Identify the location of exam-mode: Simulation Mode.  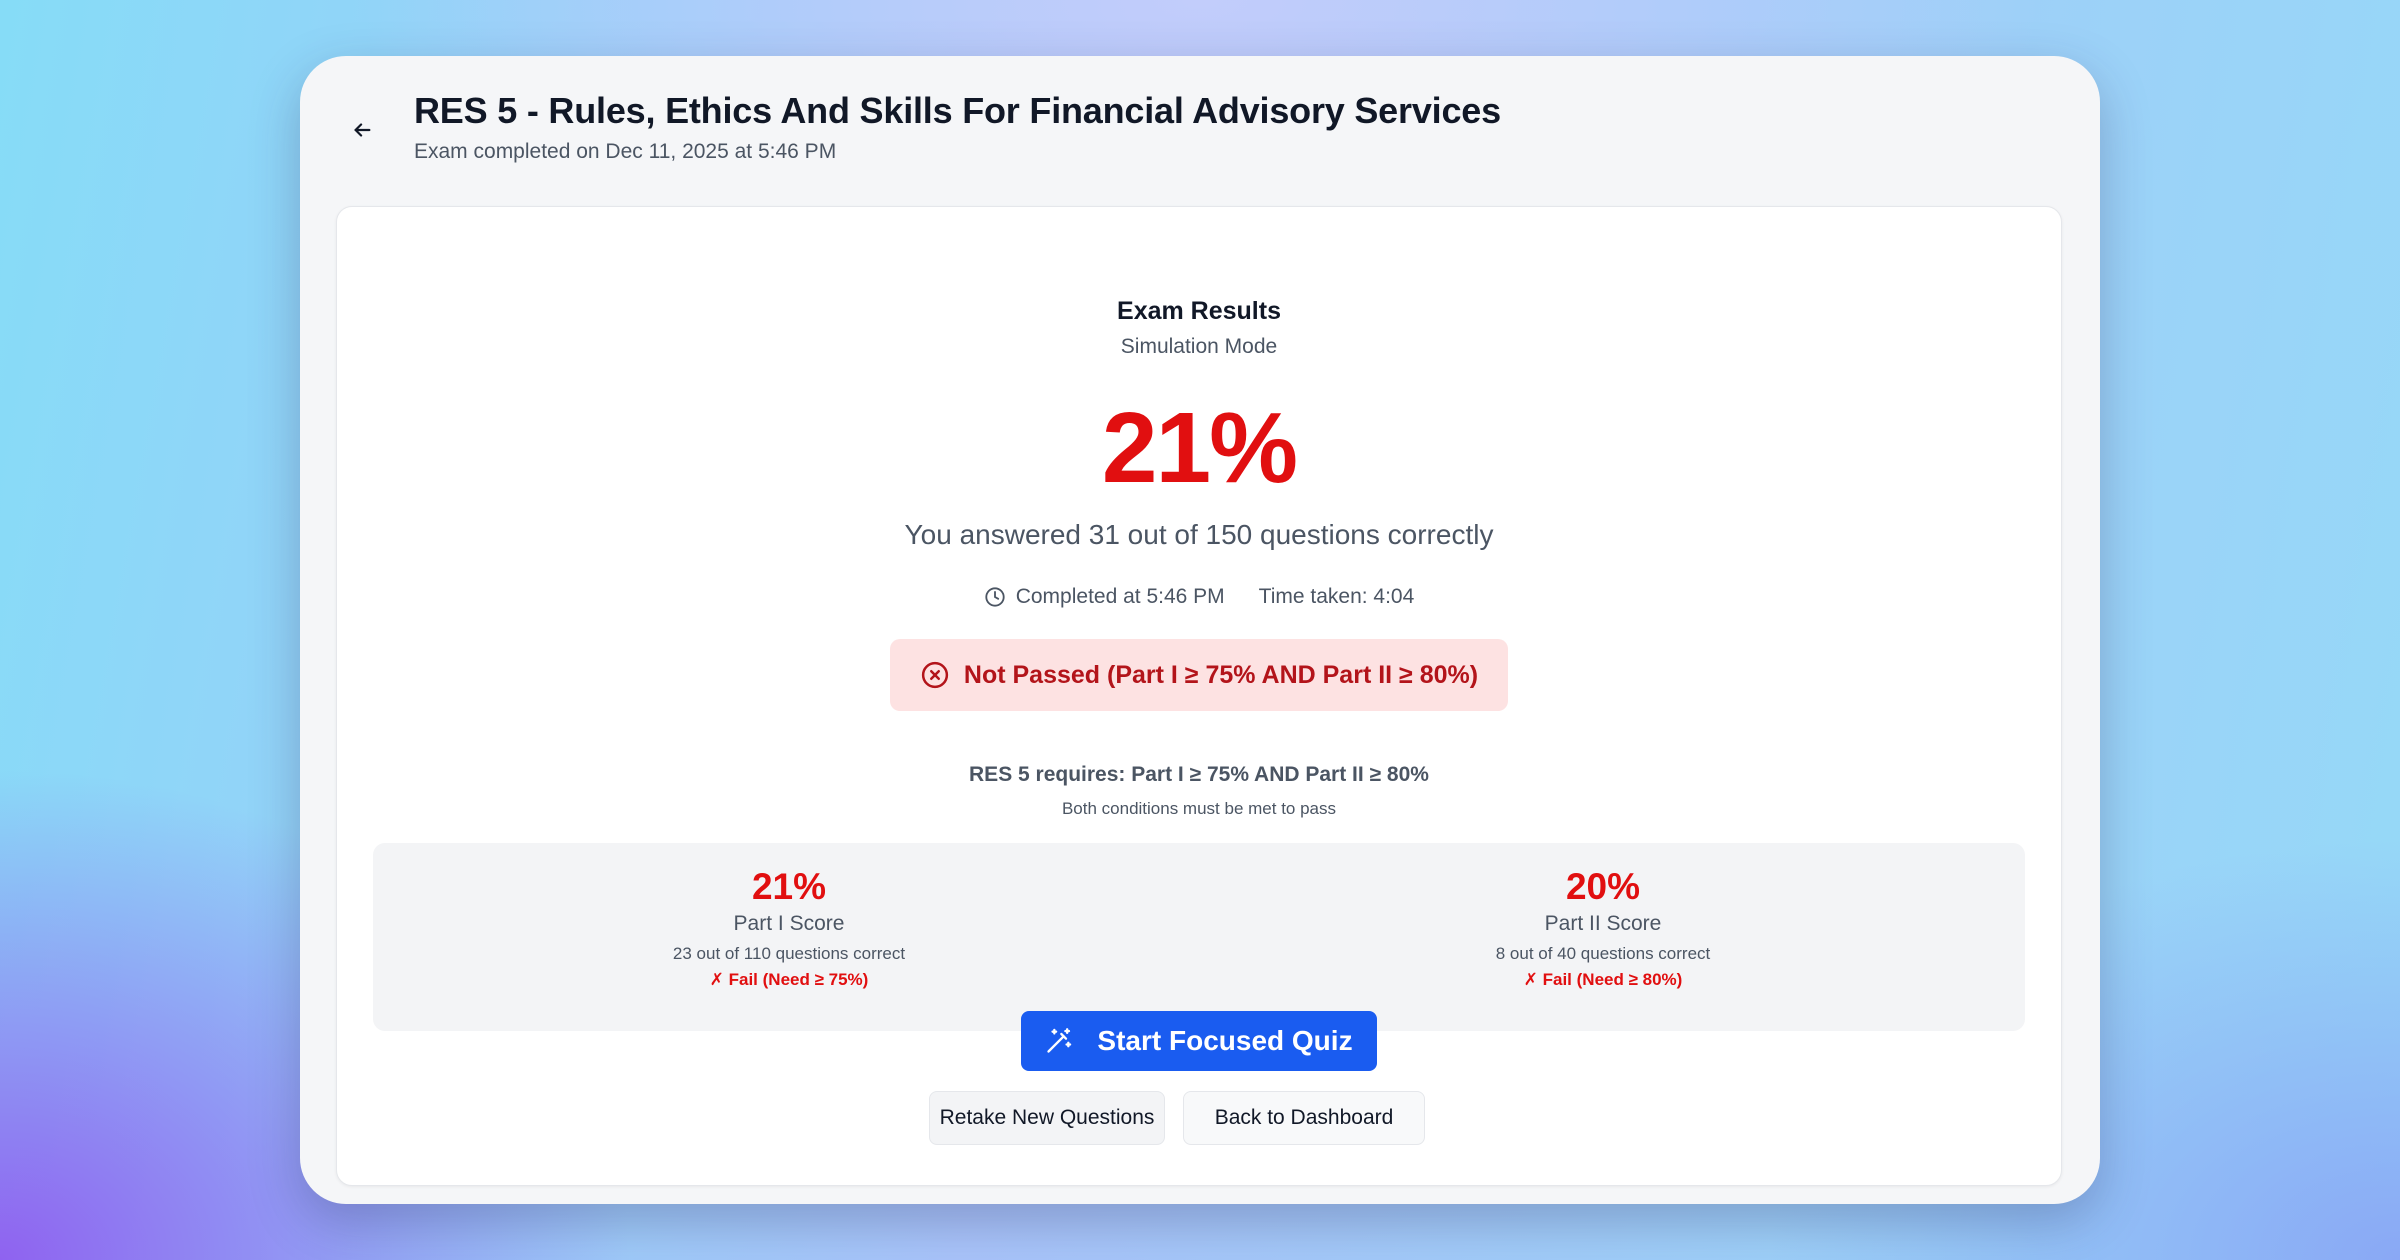
(1199, 346).